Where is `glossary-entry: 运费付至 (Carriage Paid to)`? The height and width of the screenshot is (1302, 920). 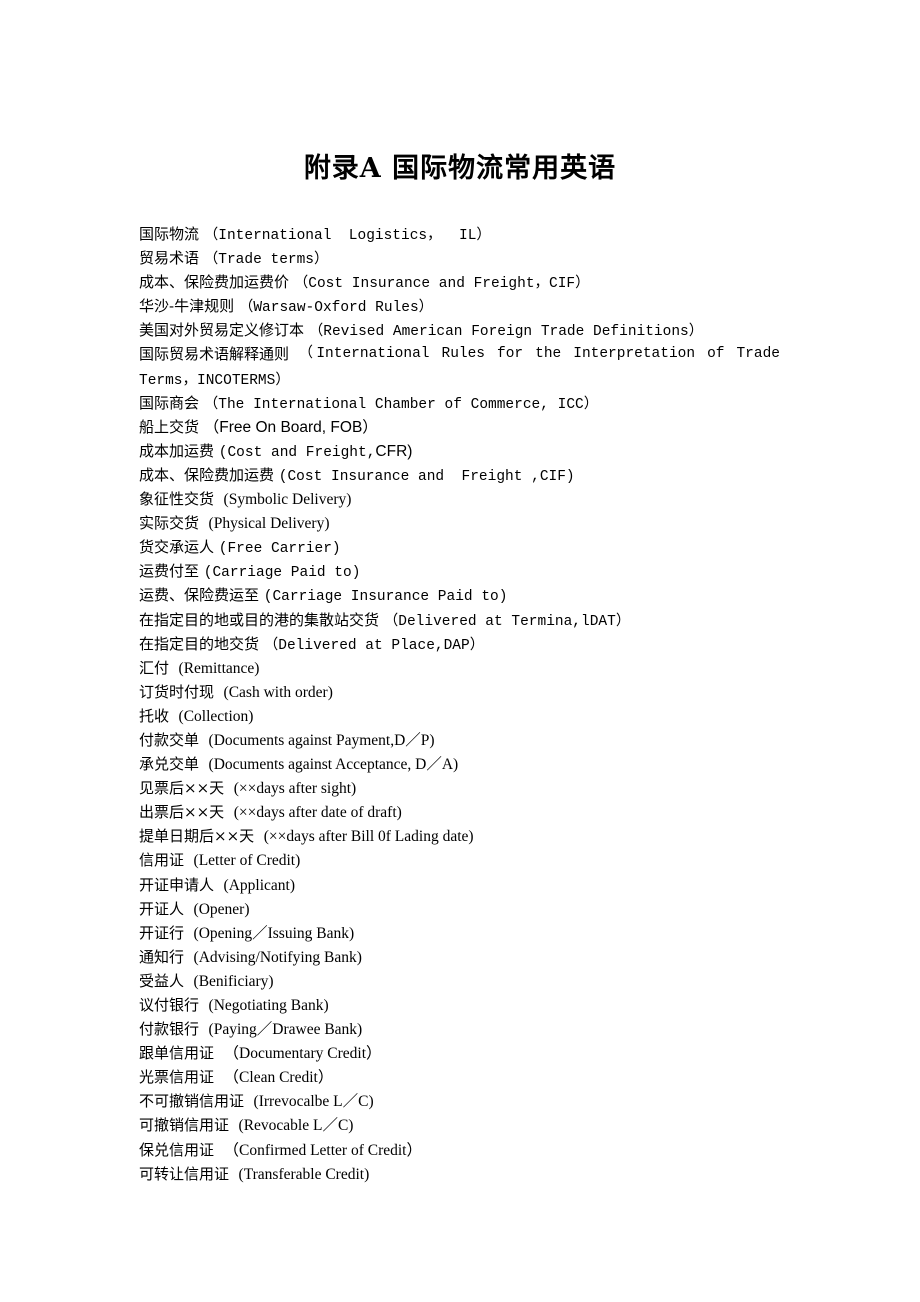
glossary-entry: 运费付至 (Carriage Paid to) is located at coordinates (464, 571).